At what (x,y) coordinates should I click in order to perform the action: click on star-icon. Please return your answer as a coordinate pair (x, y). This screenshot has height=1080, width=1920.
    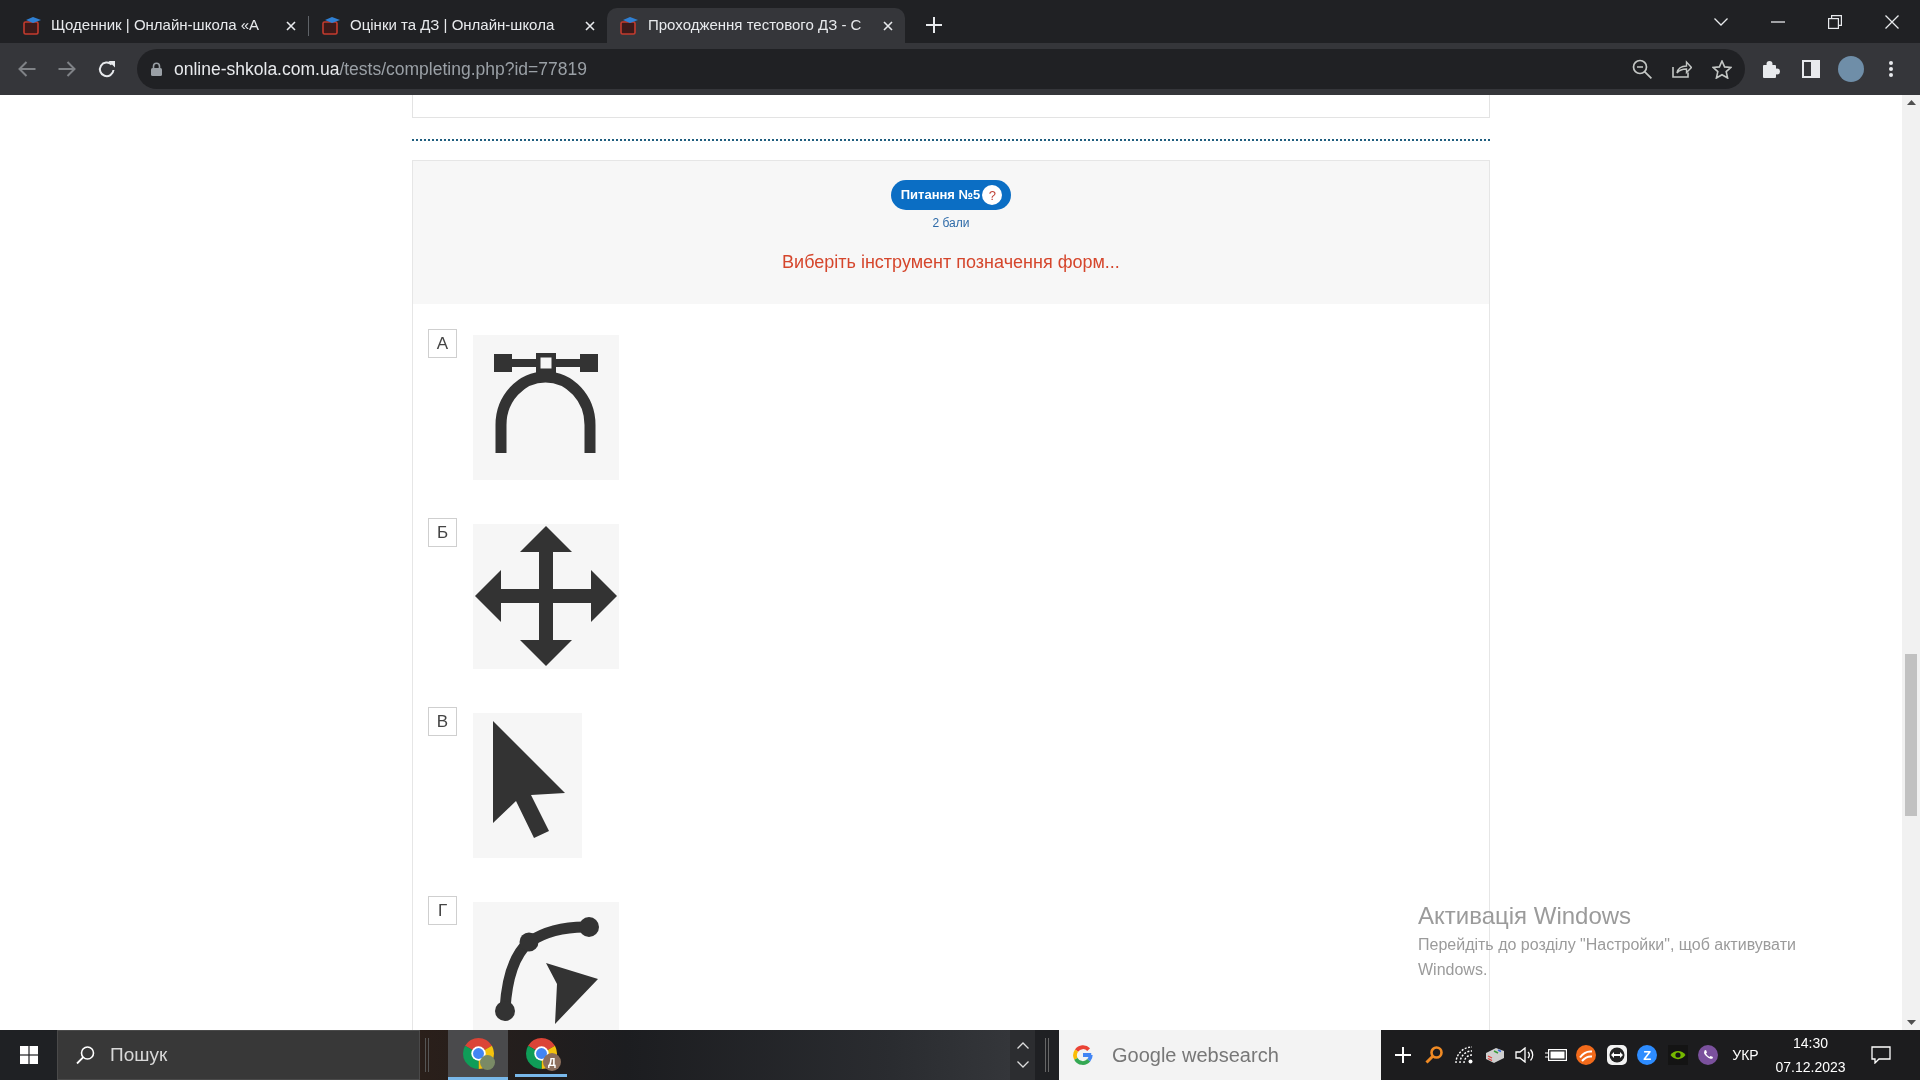
    Looking at the image, I should click on (1722, 69).